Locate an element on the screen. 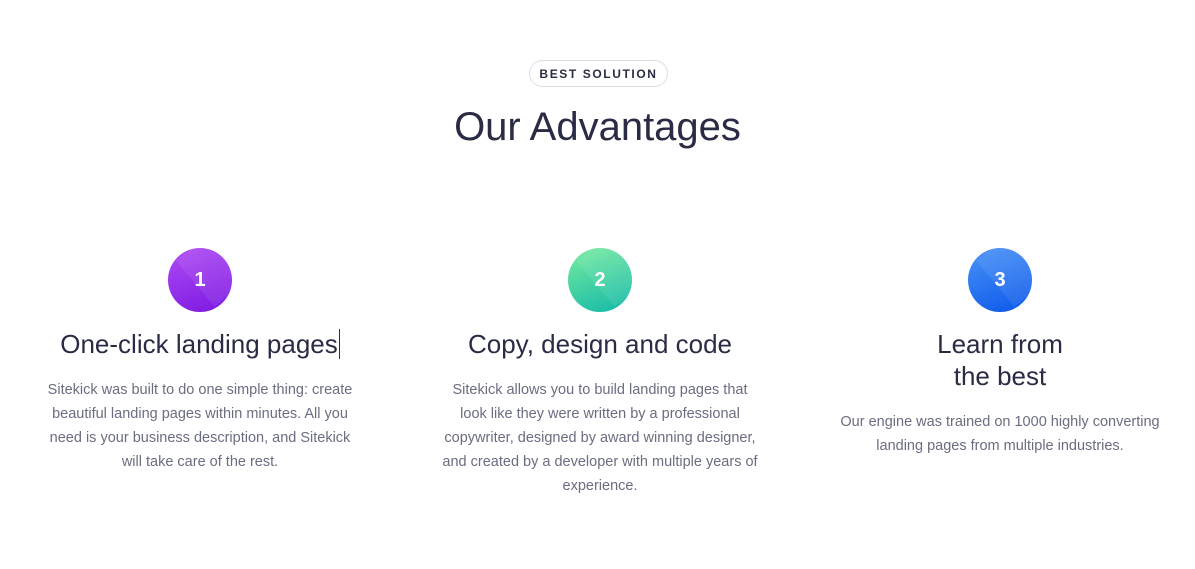 This screenshot has height=569, width=1195. number-badge-1: 1 is located at coordinates (200, 280).